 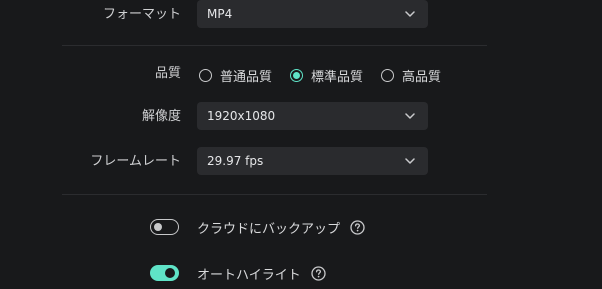 I want to click on quality-option-standard: 標準品質, so click(x=326, y=75).